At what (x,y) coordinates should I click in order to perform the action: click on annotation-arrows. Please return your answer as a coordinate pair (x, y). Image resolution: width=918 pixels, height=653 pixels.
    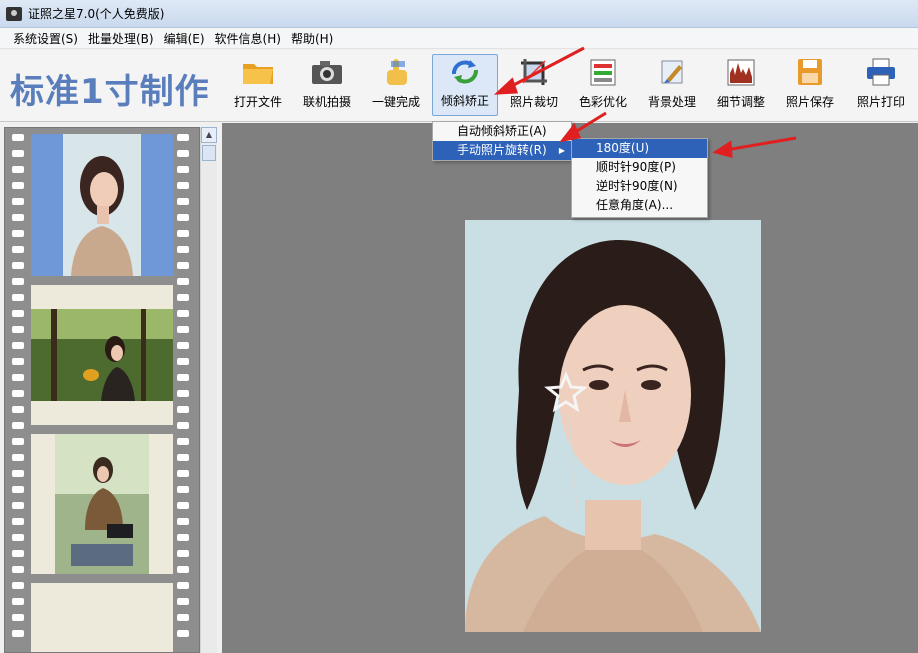
    Looking at the image, I should click on (645, 102).